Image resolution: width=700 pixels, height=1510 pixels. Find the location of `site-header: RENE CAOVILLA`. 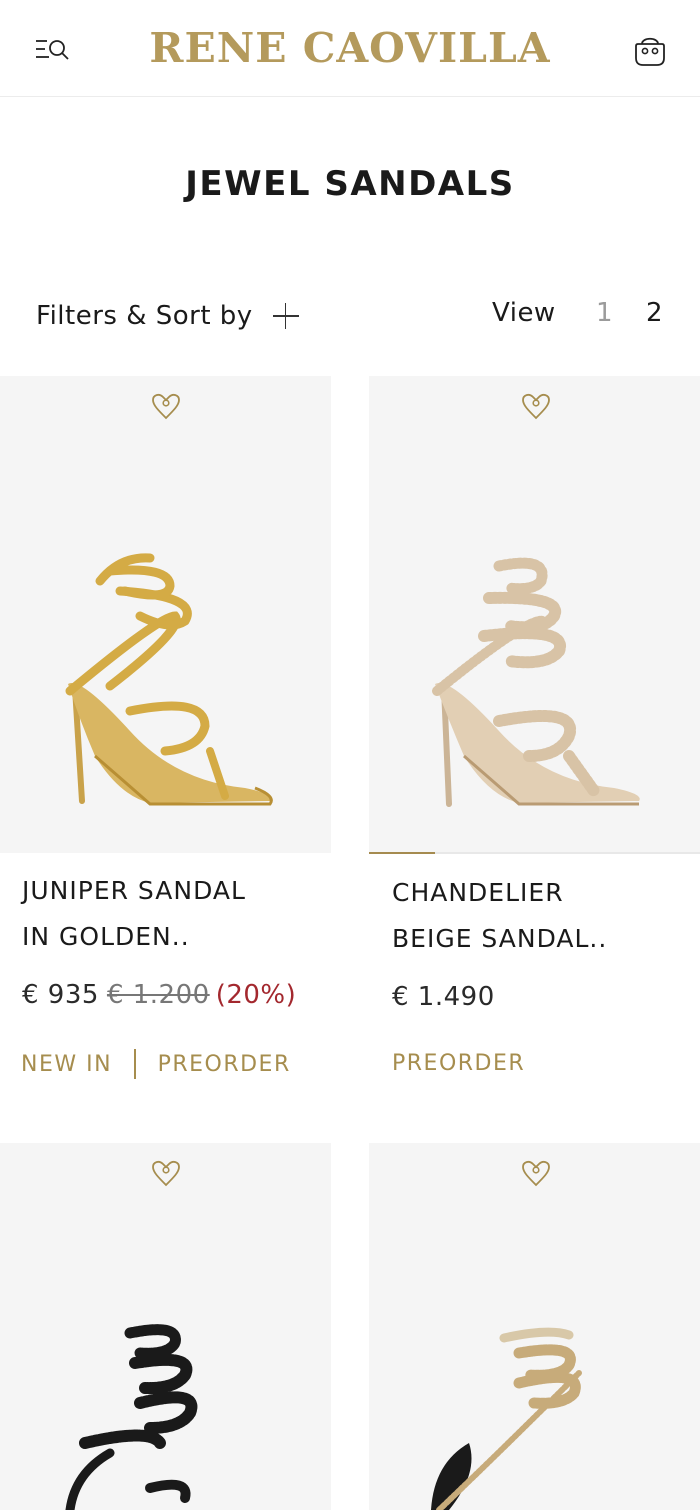

site-header: RENE CAOVILLA is located at coordinates (350, 48).